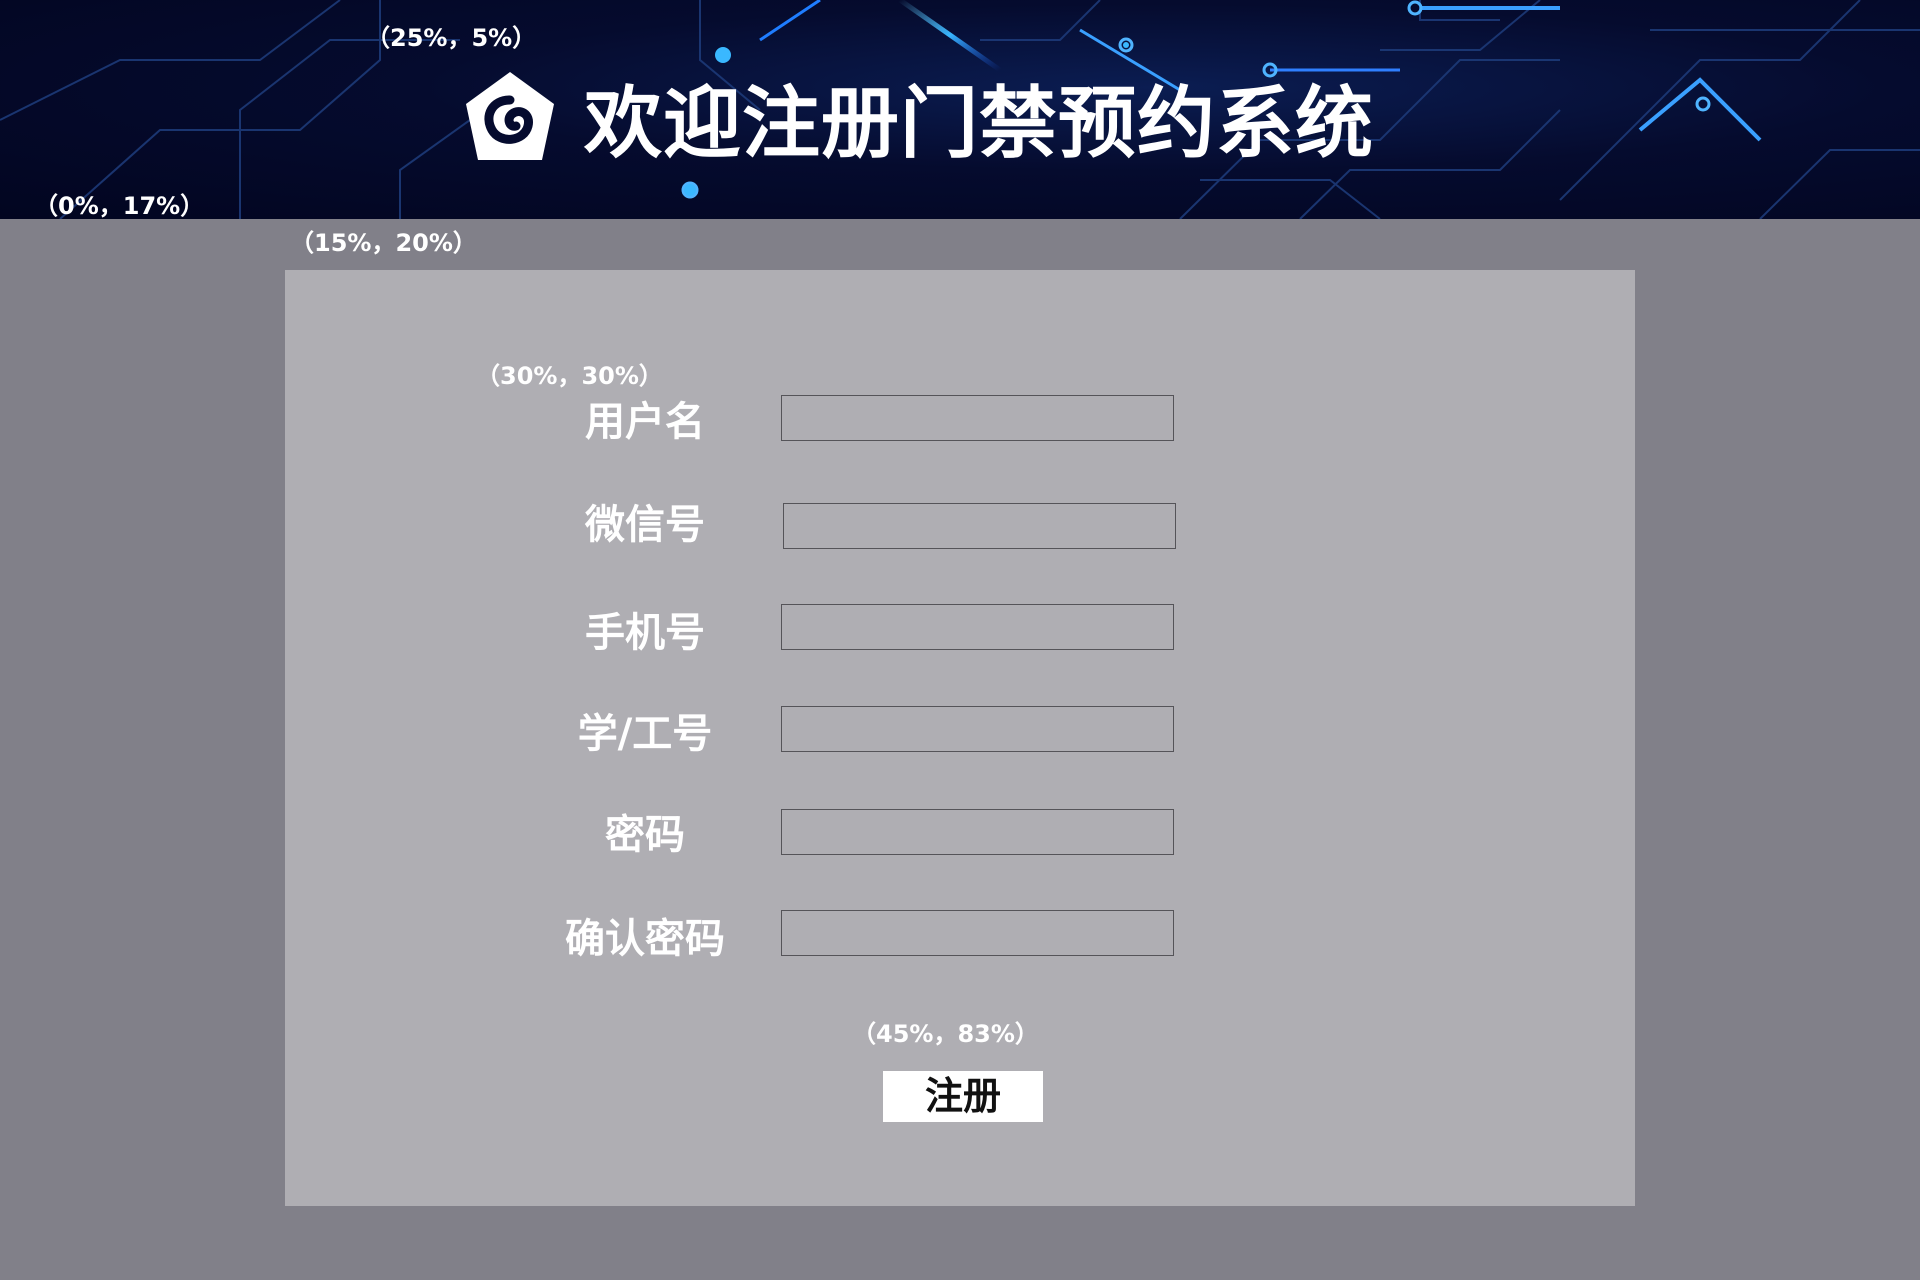 The width and height of the screenshot is (1920, 1280). Describe the element at coordinates (645, 525) in the screenshot. I see `wechat-label: 微信号` at that location.